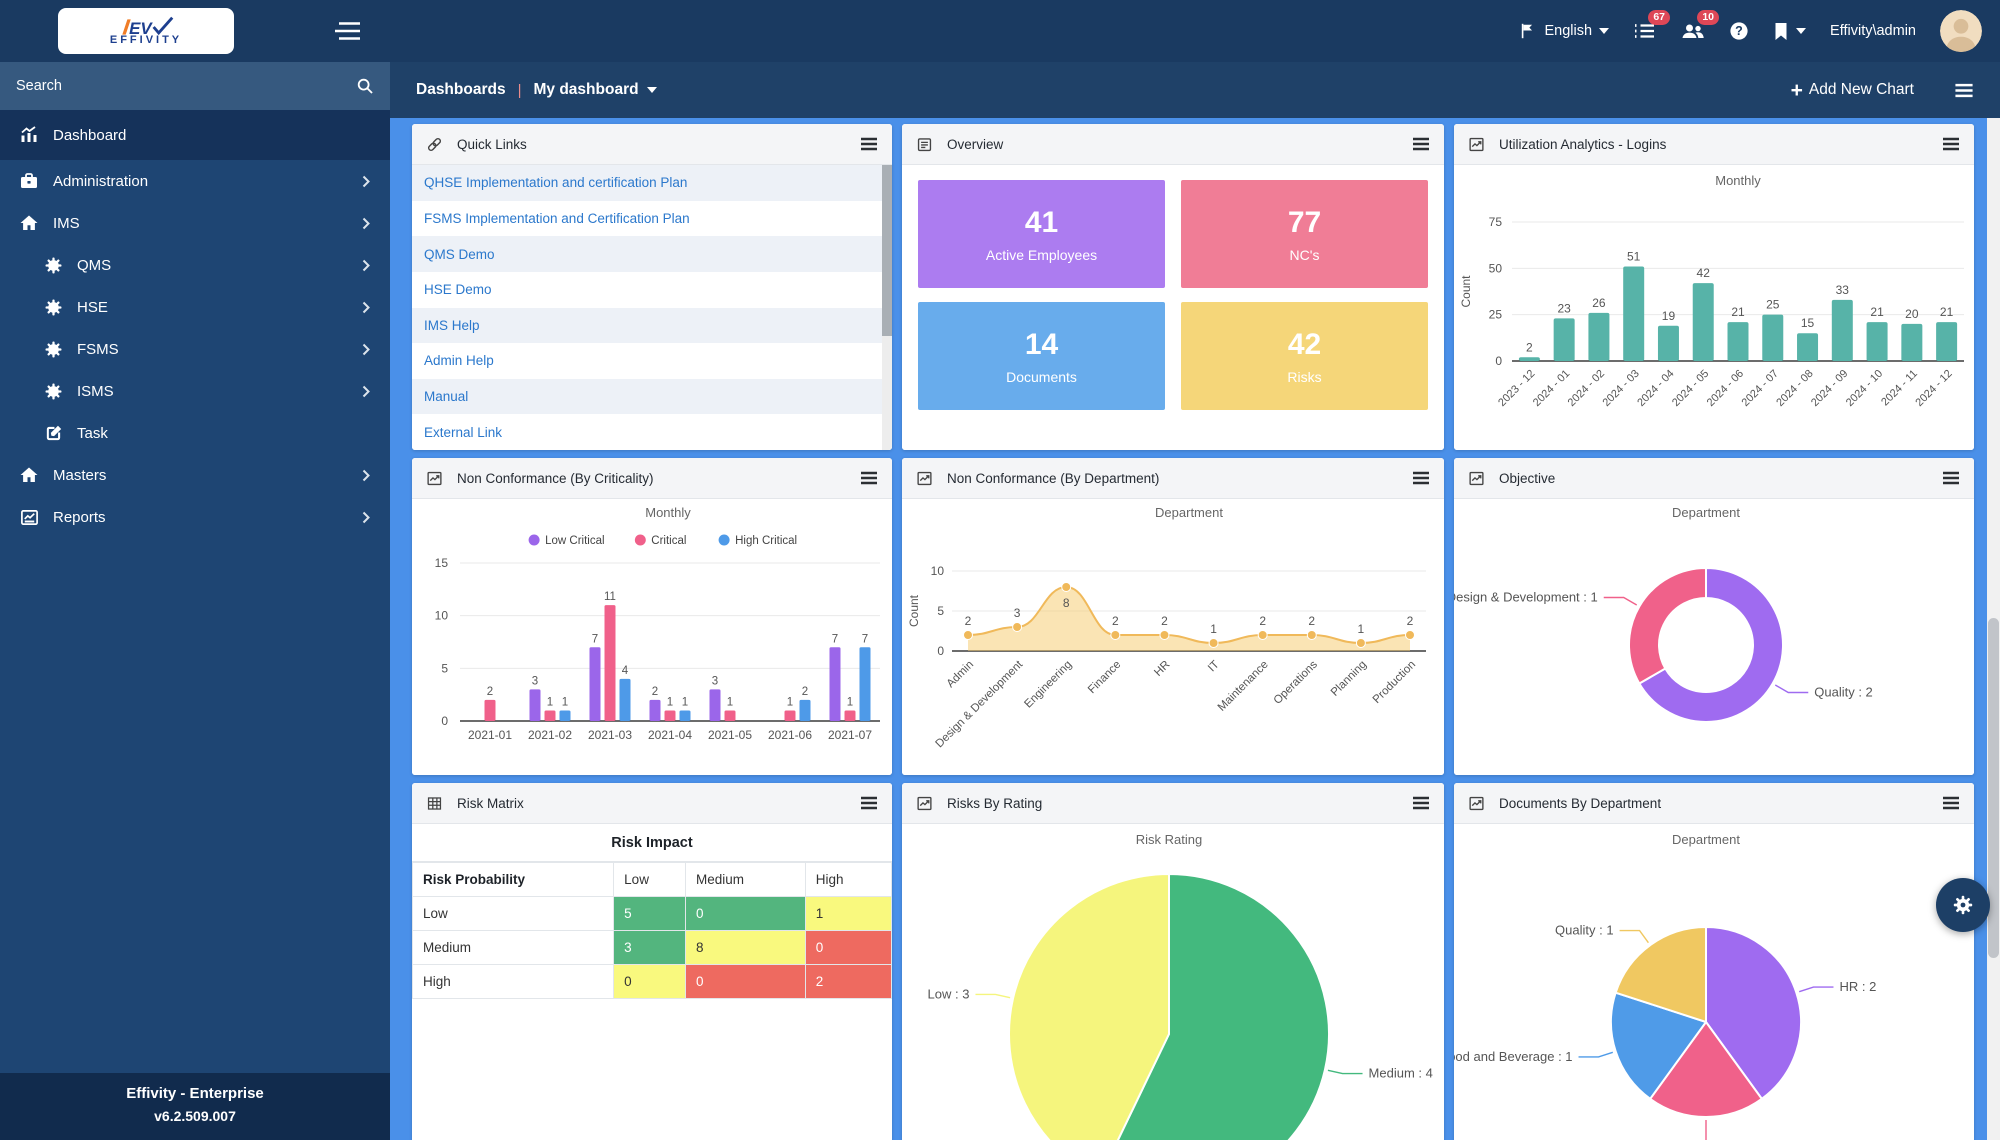  What do you see at coordinates (1993, 629) in the screenshot?
I see `page-scrollbar` at bounding box center [1993, 629].